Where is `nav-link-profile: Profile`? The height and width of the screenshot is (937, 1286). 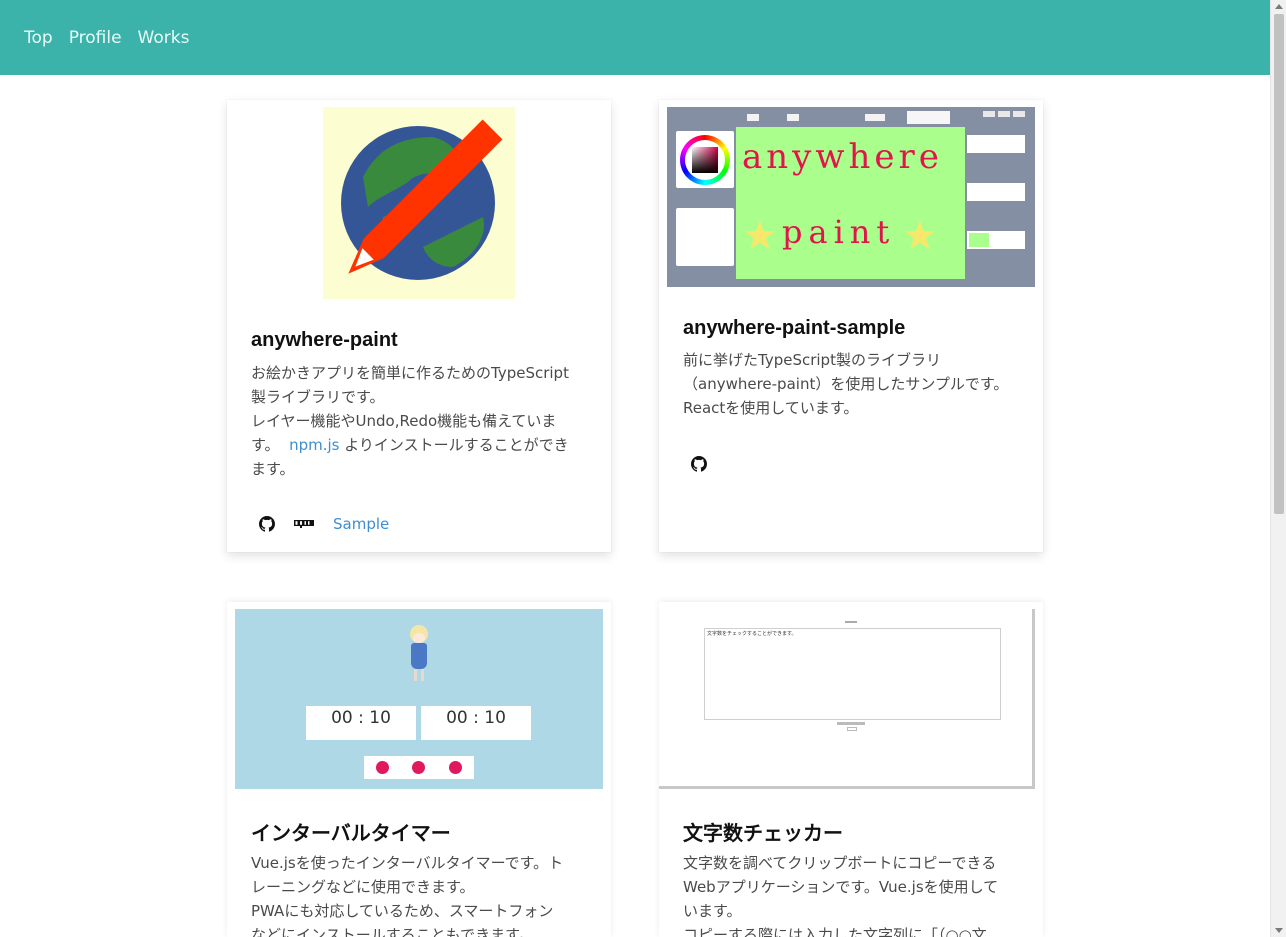
nav-link-profile: Profile is located at coordinates (95, 38).